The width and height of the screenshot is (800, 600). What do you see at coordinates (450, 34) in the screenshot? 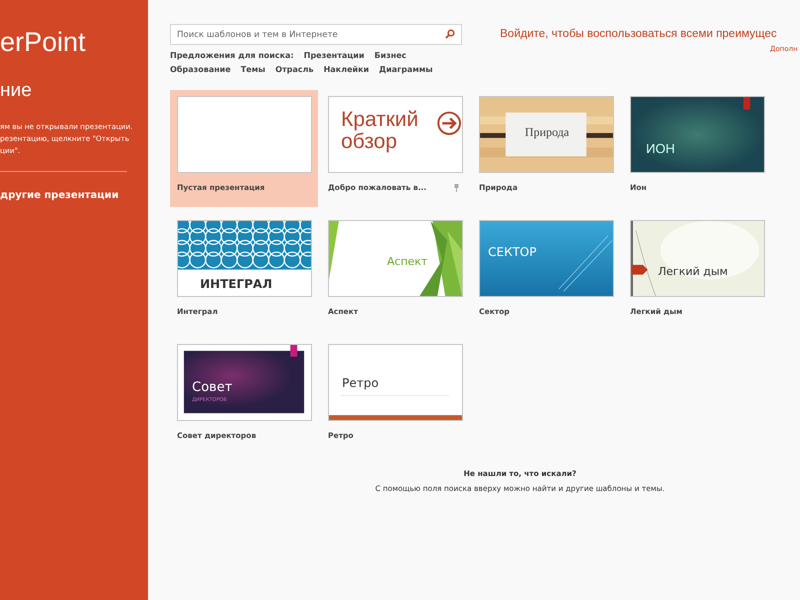
I see `search-icon` at bounding box center [450, 34].